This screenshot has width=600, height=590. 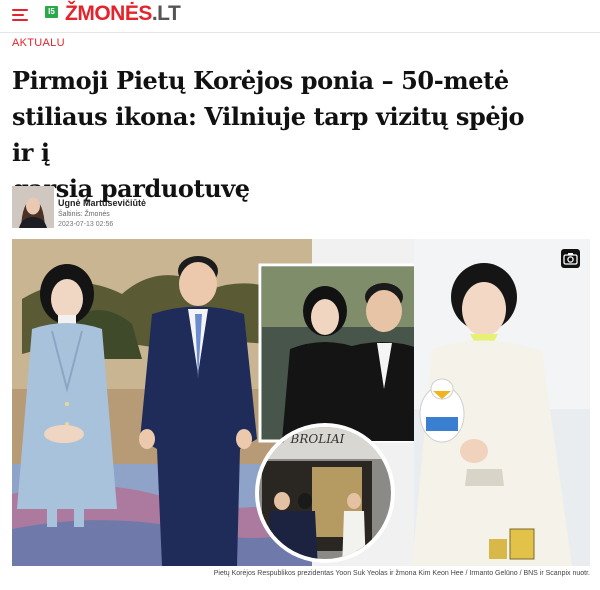 What do you see at coordinates (102, 203) in the screenshot?
I see `author-name: Ugnė Martusevičiūtė` at bounding box center [102, 203].